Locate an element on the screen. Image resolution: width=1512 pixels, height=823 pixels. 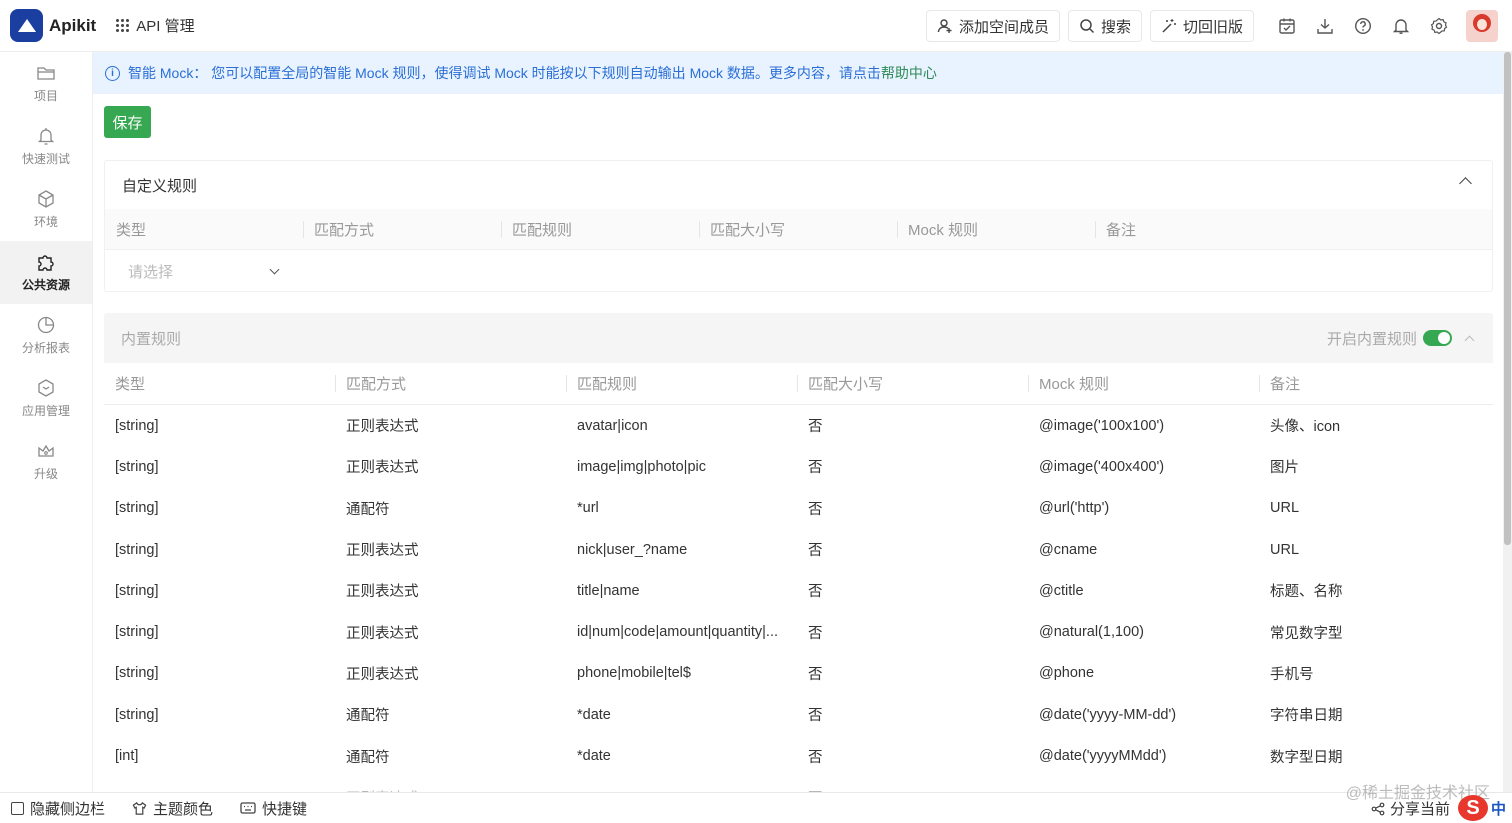
hide-sidebar-button: 隐藏侧边栏 is located at coordinates (58, 808).